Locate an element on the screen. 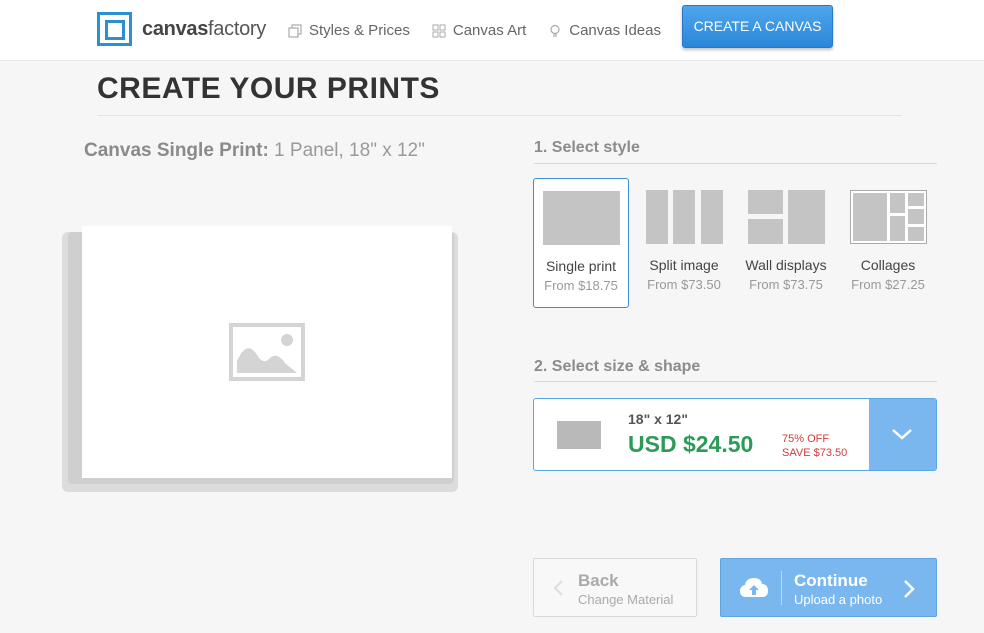 The height and width of the screenshot is (633, 984). continue-divider is located at coordinates (781, 588).